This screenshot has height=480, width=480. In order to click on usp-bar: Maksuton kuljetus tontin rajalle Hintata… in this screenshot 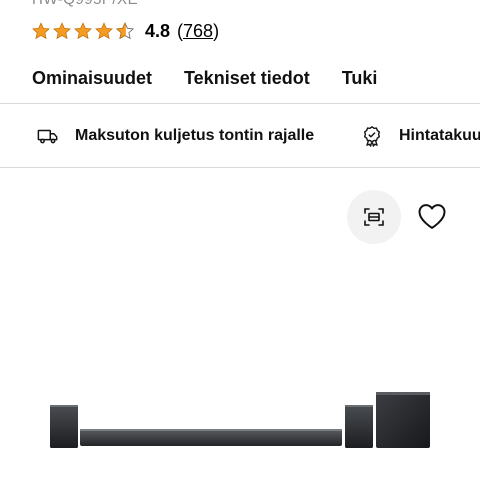, I will do `click(240, 135)`.